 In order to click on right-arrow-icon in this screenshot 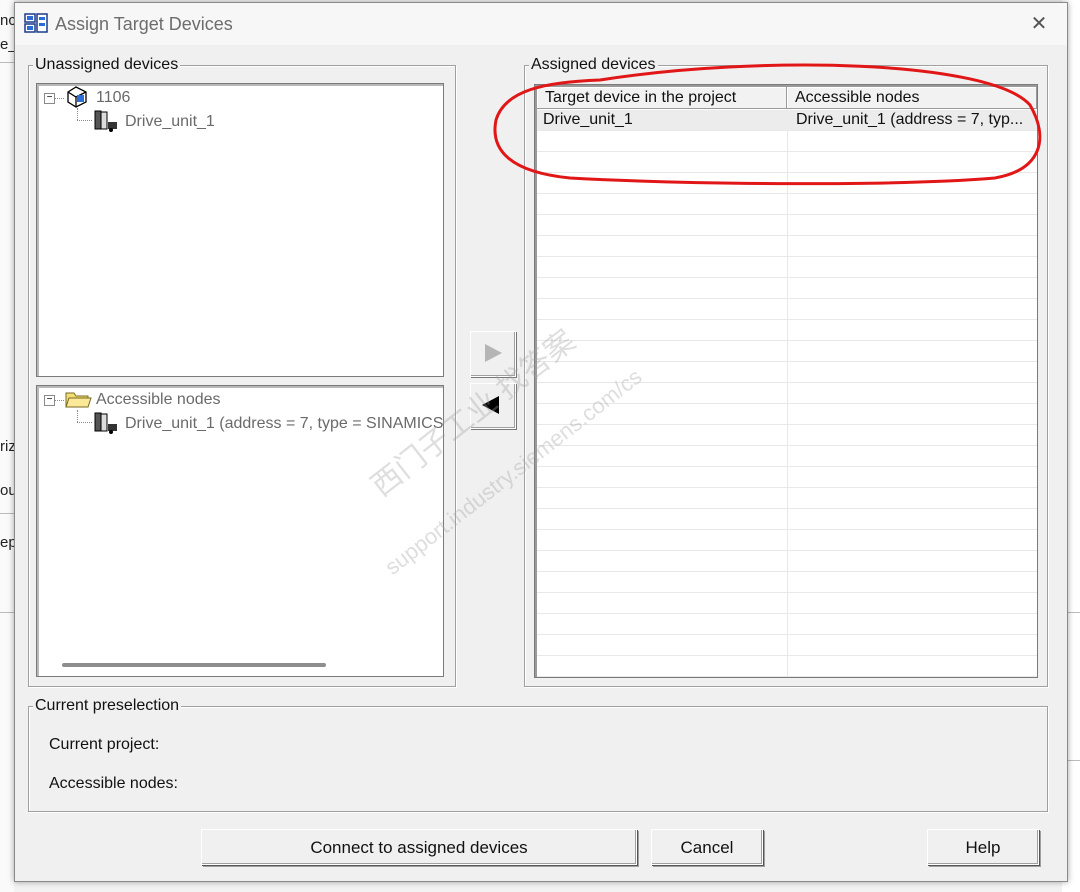, I will do `click(493, 353)`.